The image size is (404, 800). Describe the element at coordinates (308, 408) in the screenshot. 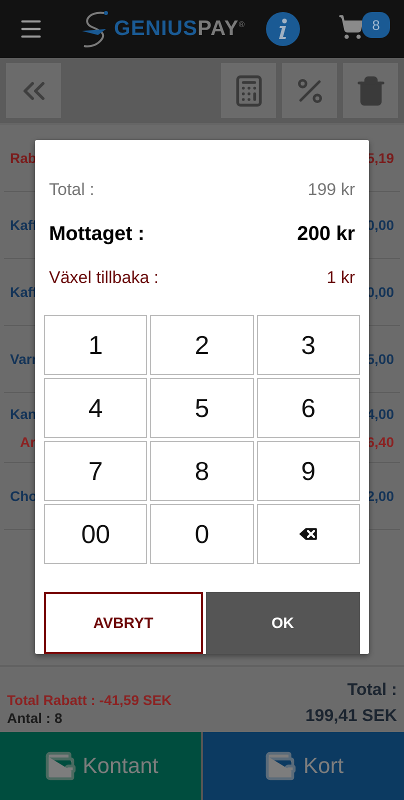

I see `keypad-key: 6` at that location.